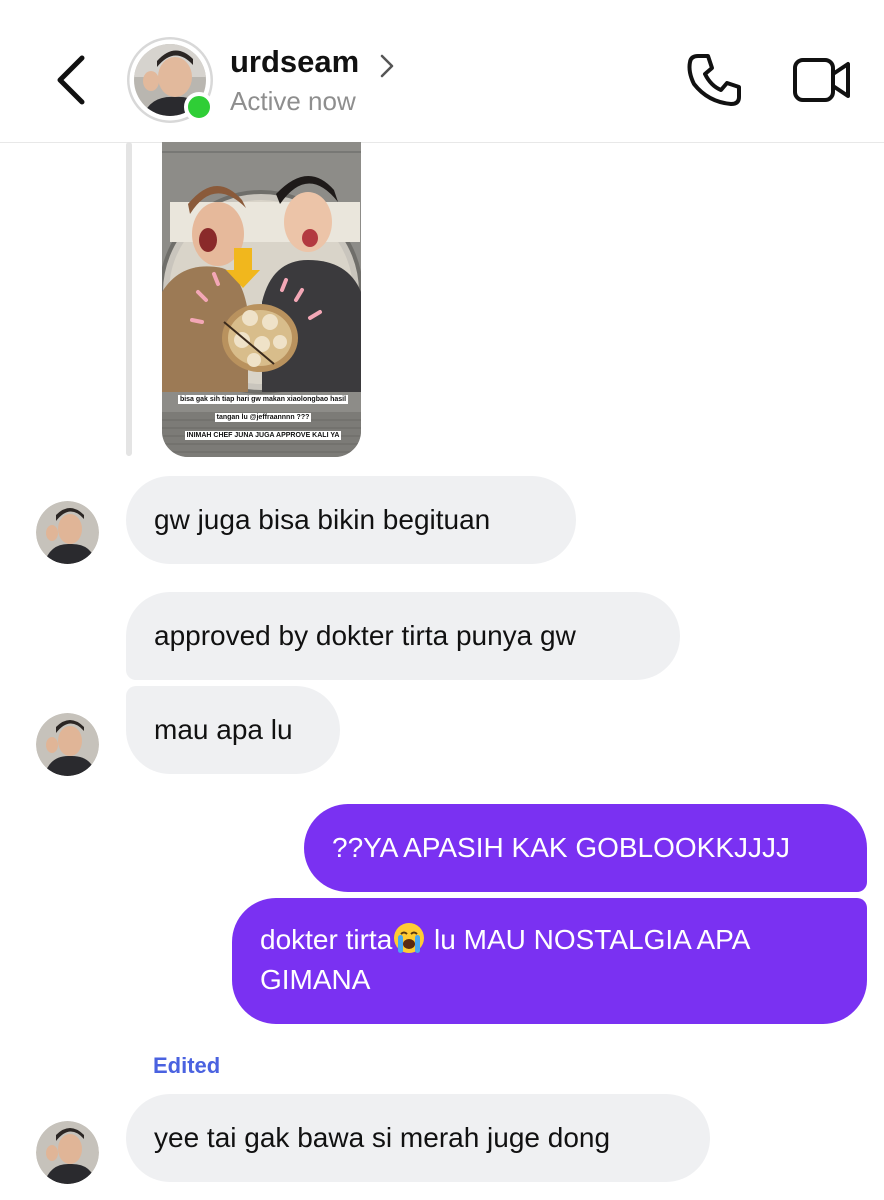 Image resolution: width=884 pixels, height=1200 pixels. I want to click on message-text: yee tai gak bawa si merah juge dong, so click(382, 1137).